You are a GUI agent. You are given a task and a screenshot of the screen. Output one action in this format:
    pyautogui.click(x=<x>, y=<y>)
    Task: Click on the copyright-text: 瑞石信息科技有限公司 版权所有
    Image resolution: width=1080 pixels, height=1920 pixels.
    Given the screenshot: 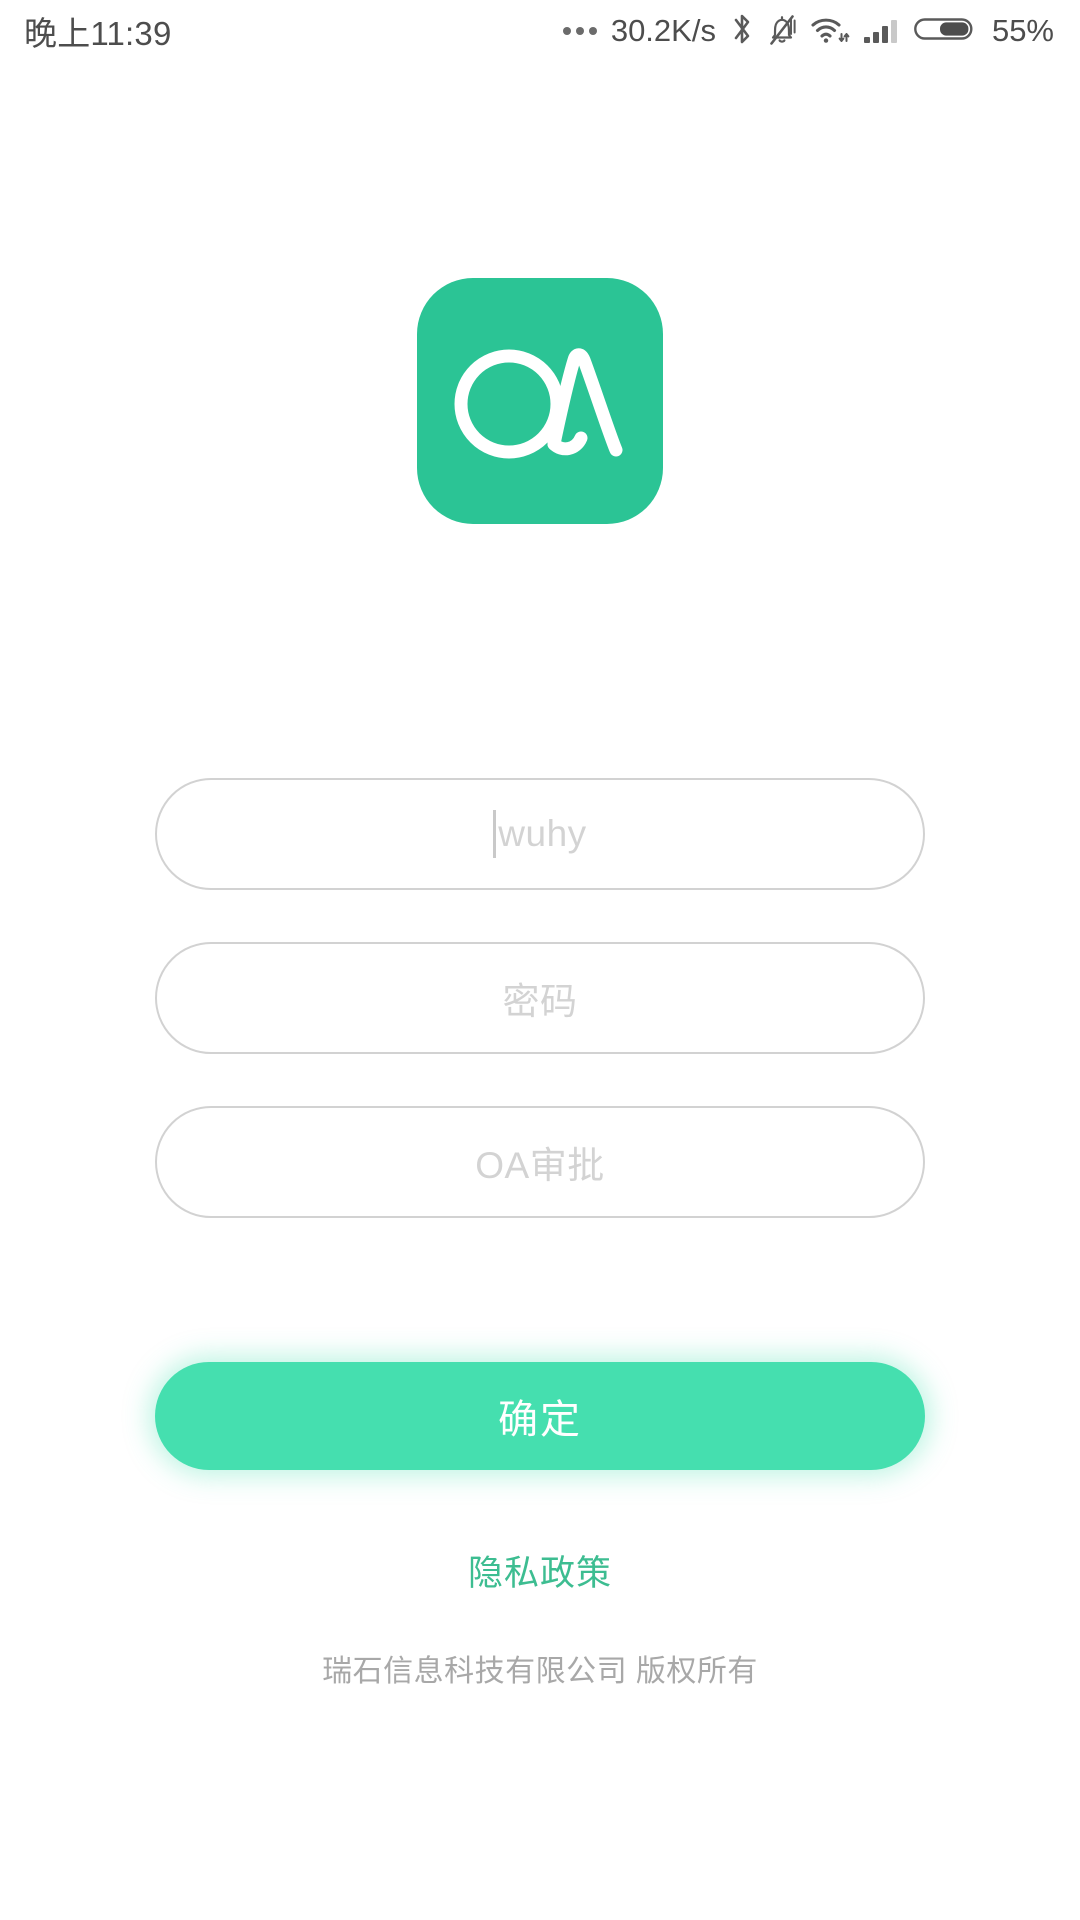 What is the action you would take?
    pyautogui.click(x=540, y=1671)
    